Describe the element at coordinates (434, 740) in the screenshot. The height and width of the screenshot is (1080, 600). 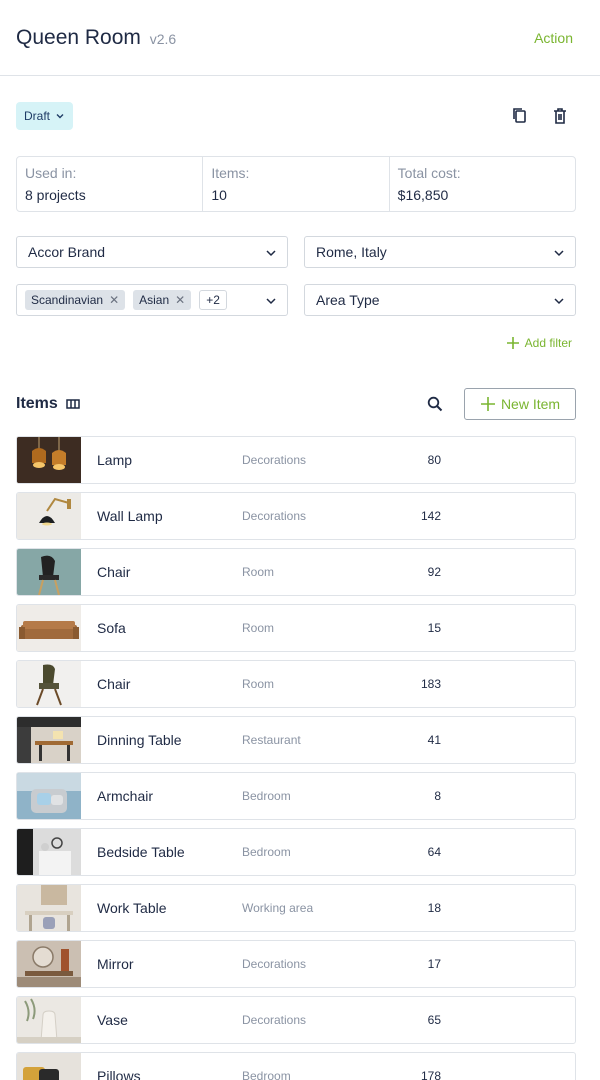
I see `item-quantity: 41` at that location.